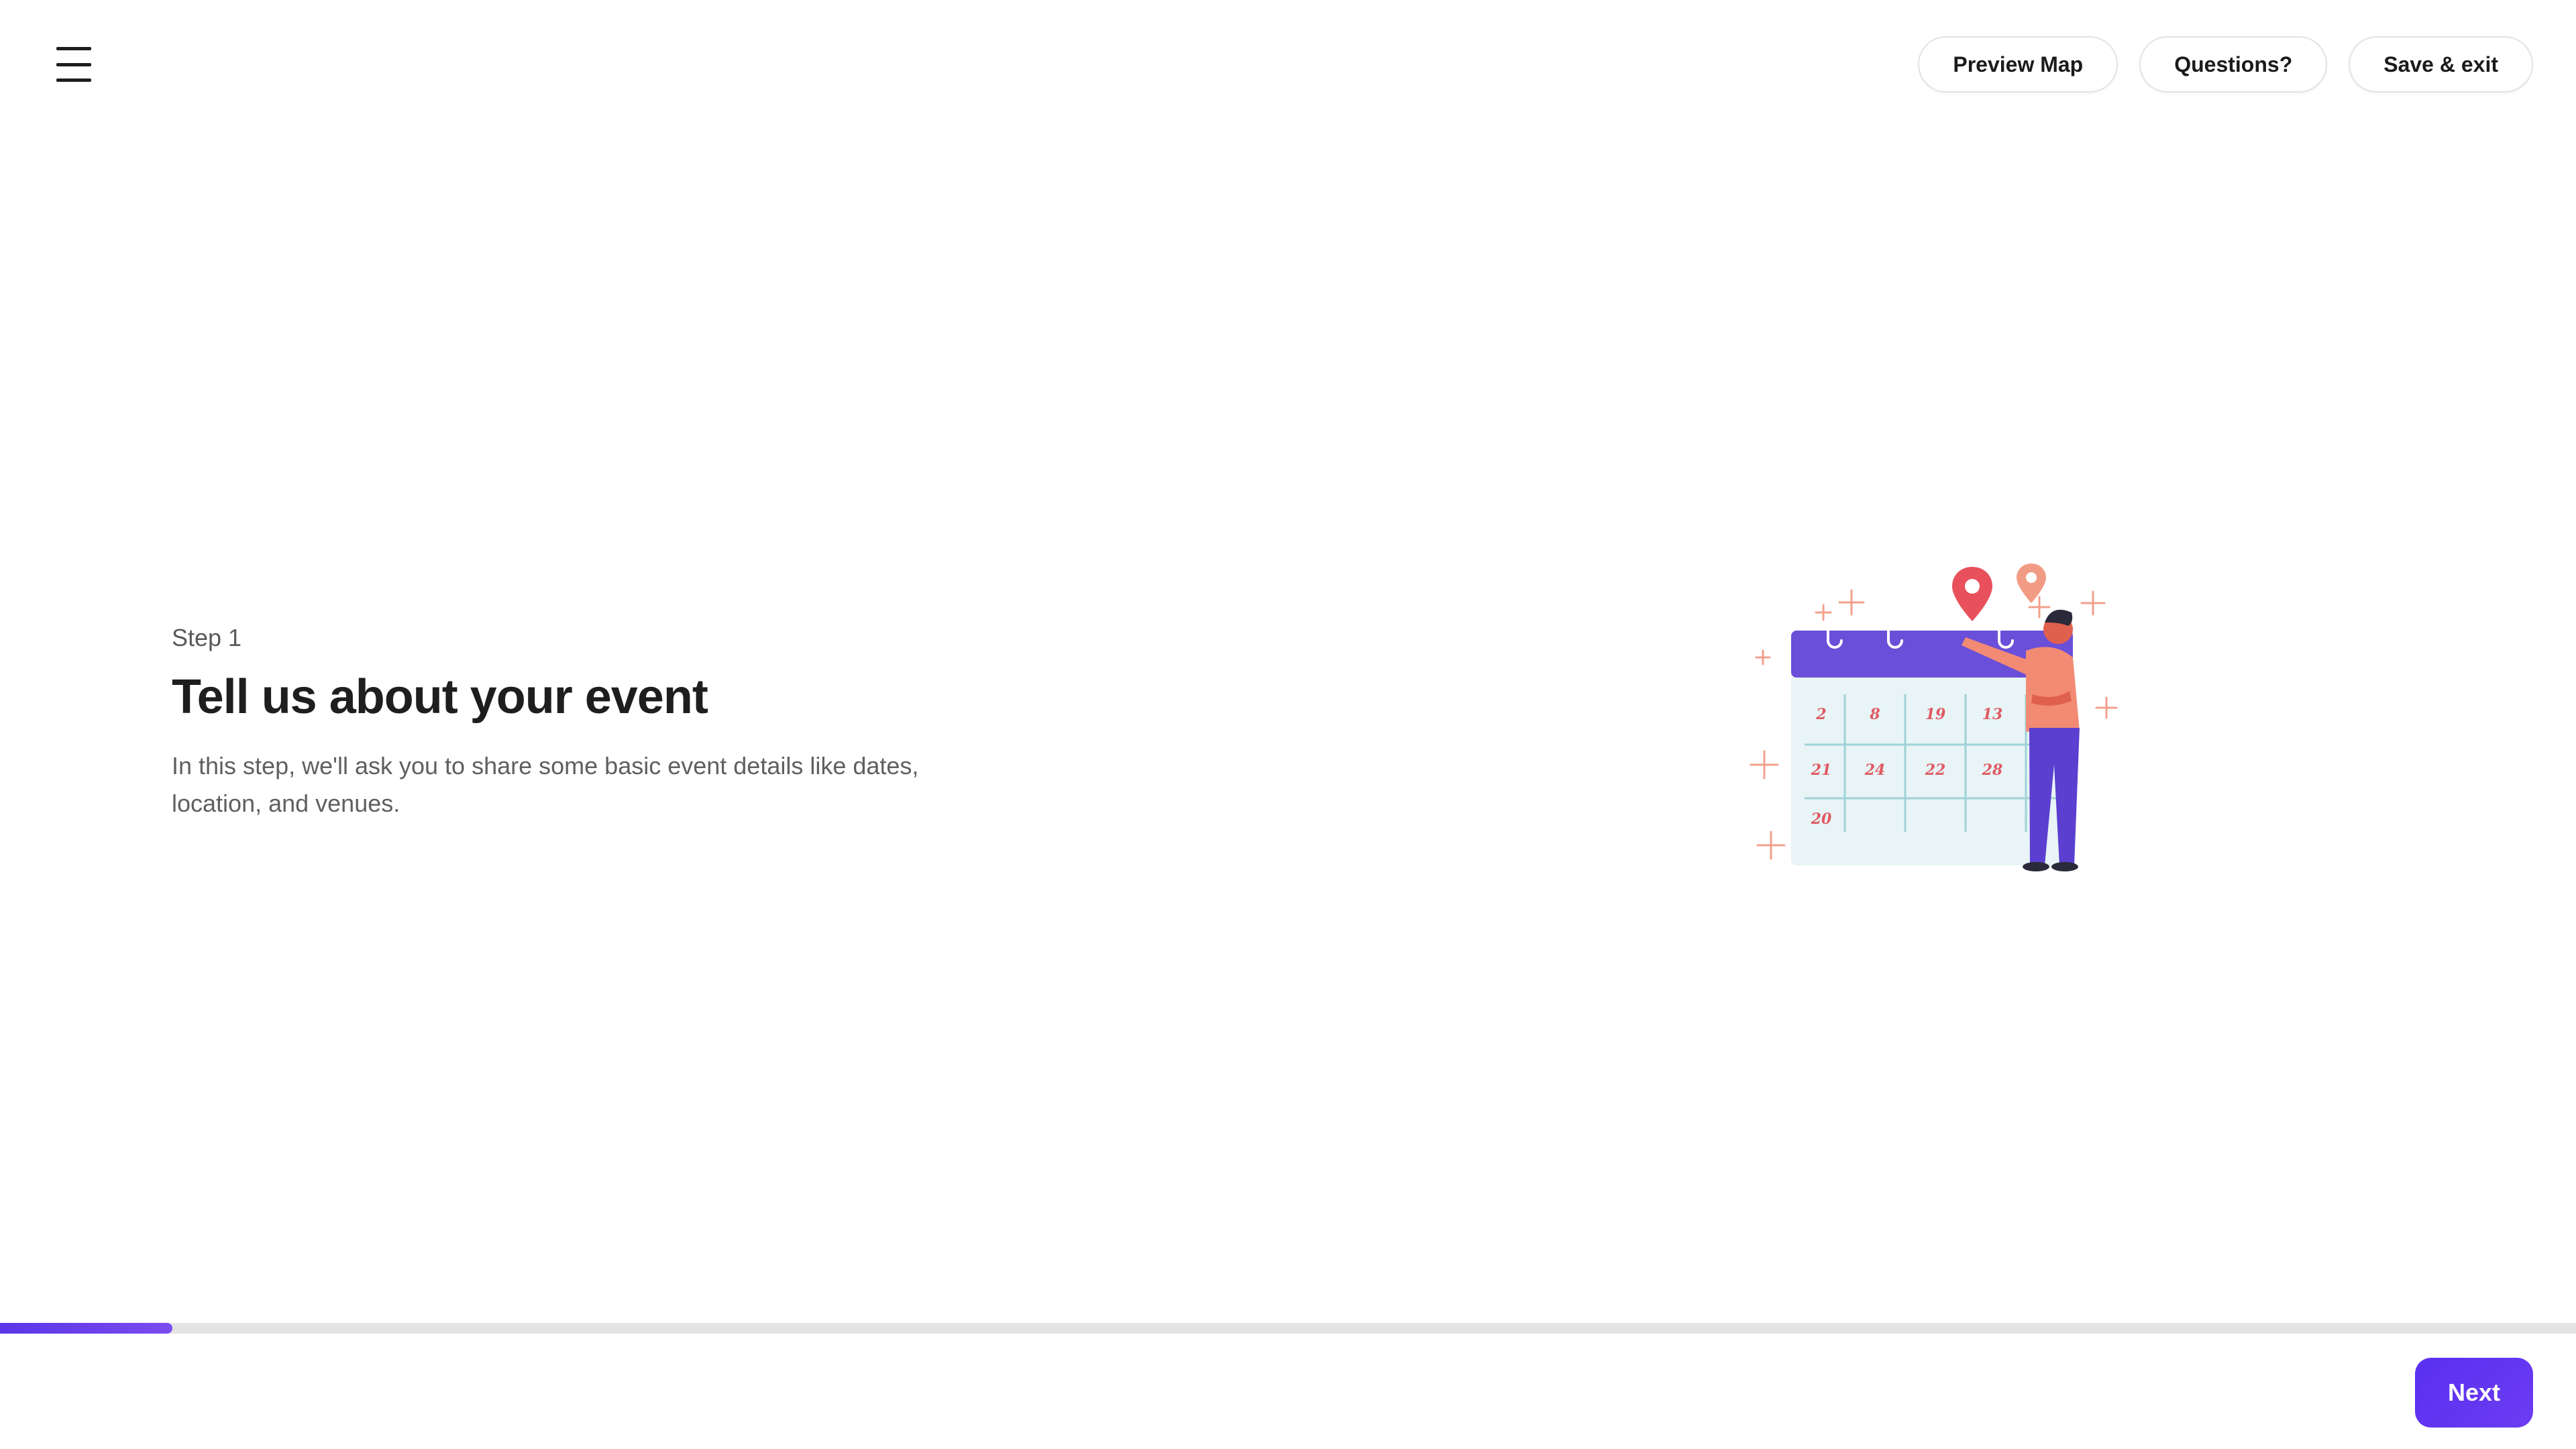 The width and height of the screenshot is (2576, 1449). I want to click on header-actions: Preview Map Questions? Save & exit, so click(2225, 64).